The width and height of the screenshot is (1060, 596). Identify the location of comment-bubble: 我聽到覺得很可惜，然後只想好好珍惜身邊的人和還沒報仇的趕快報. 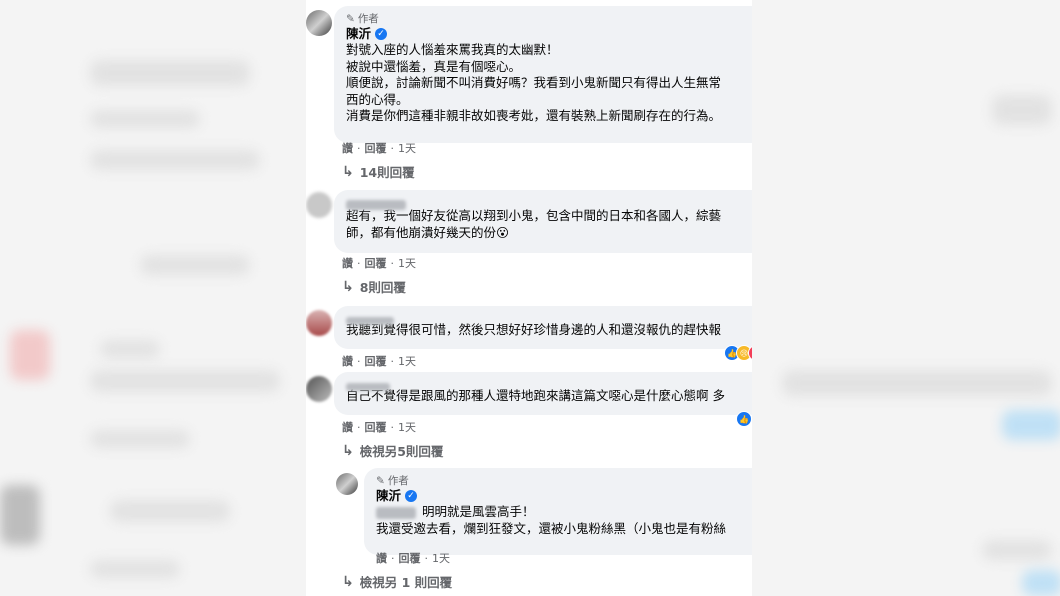
(543, 327).